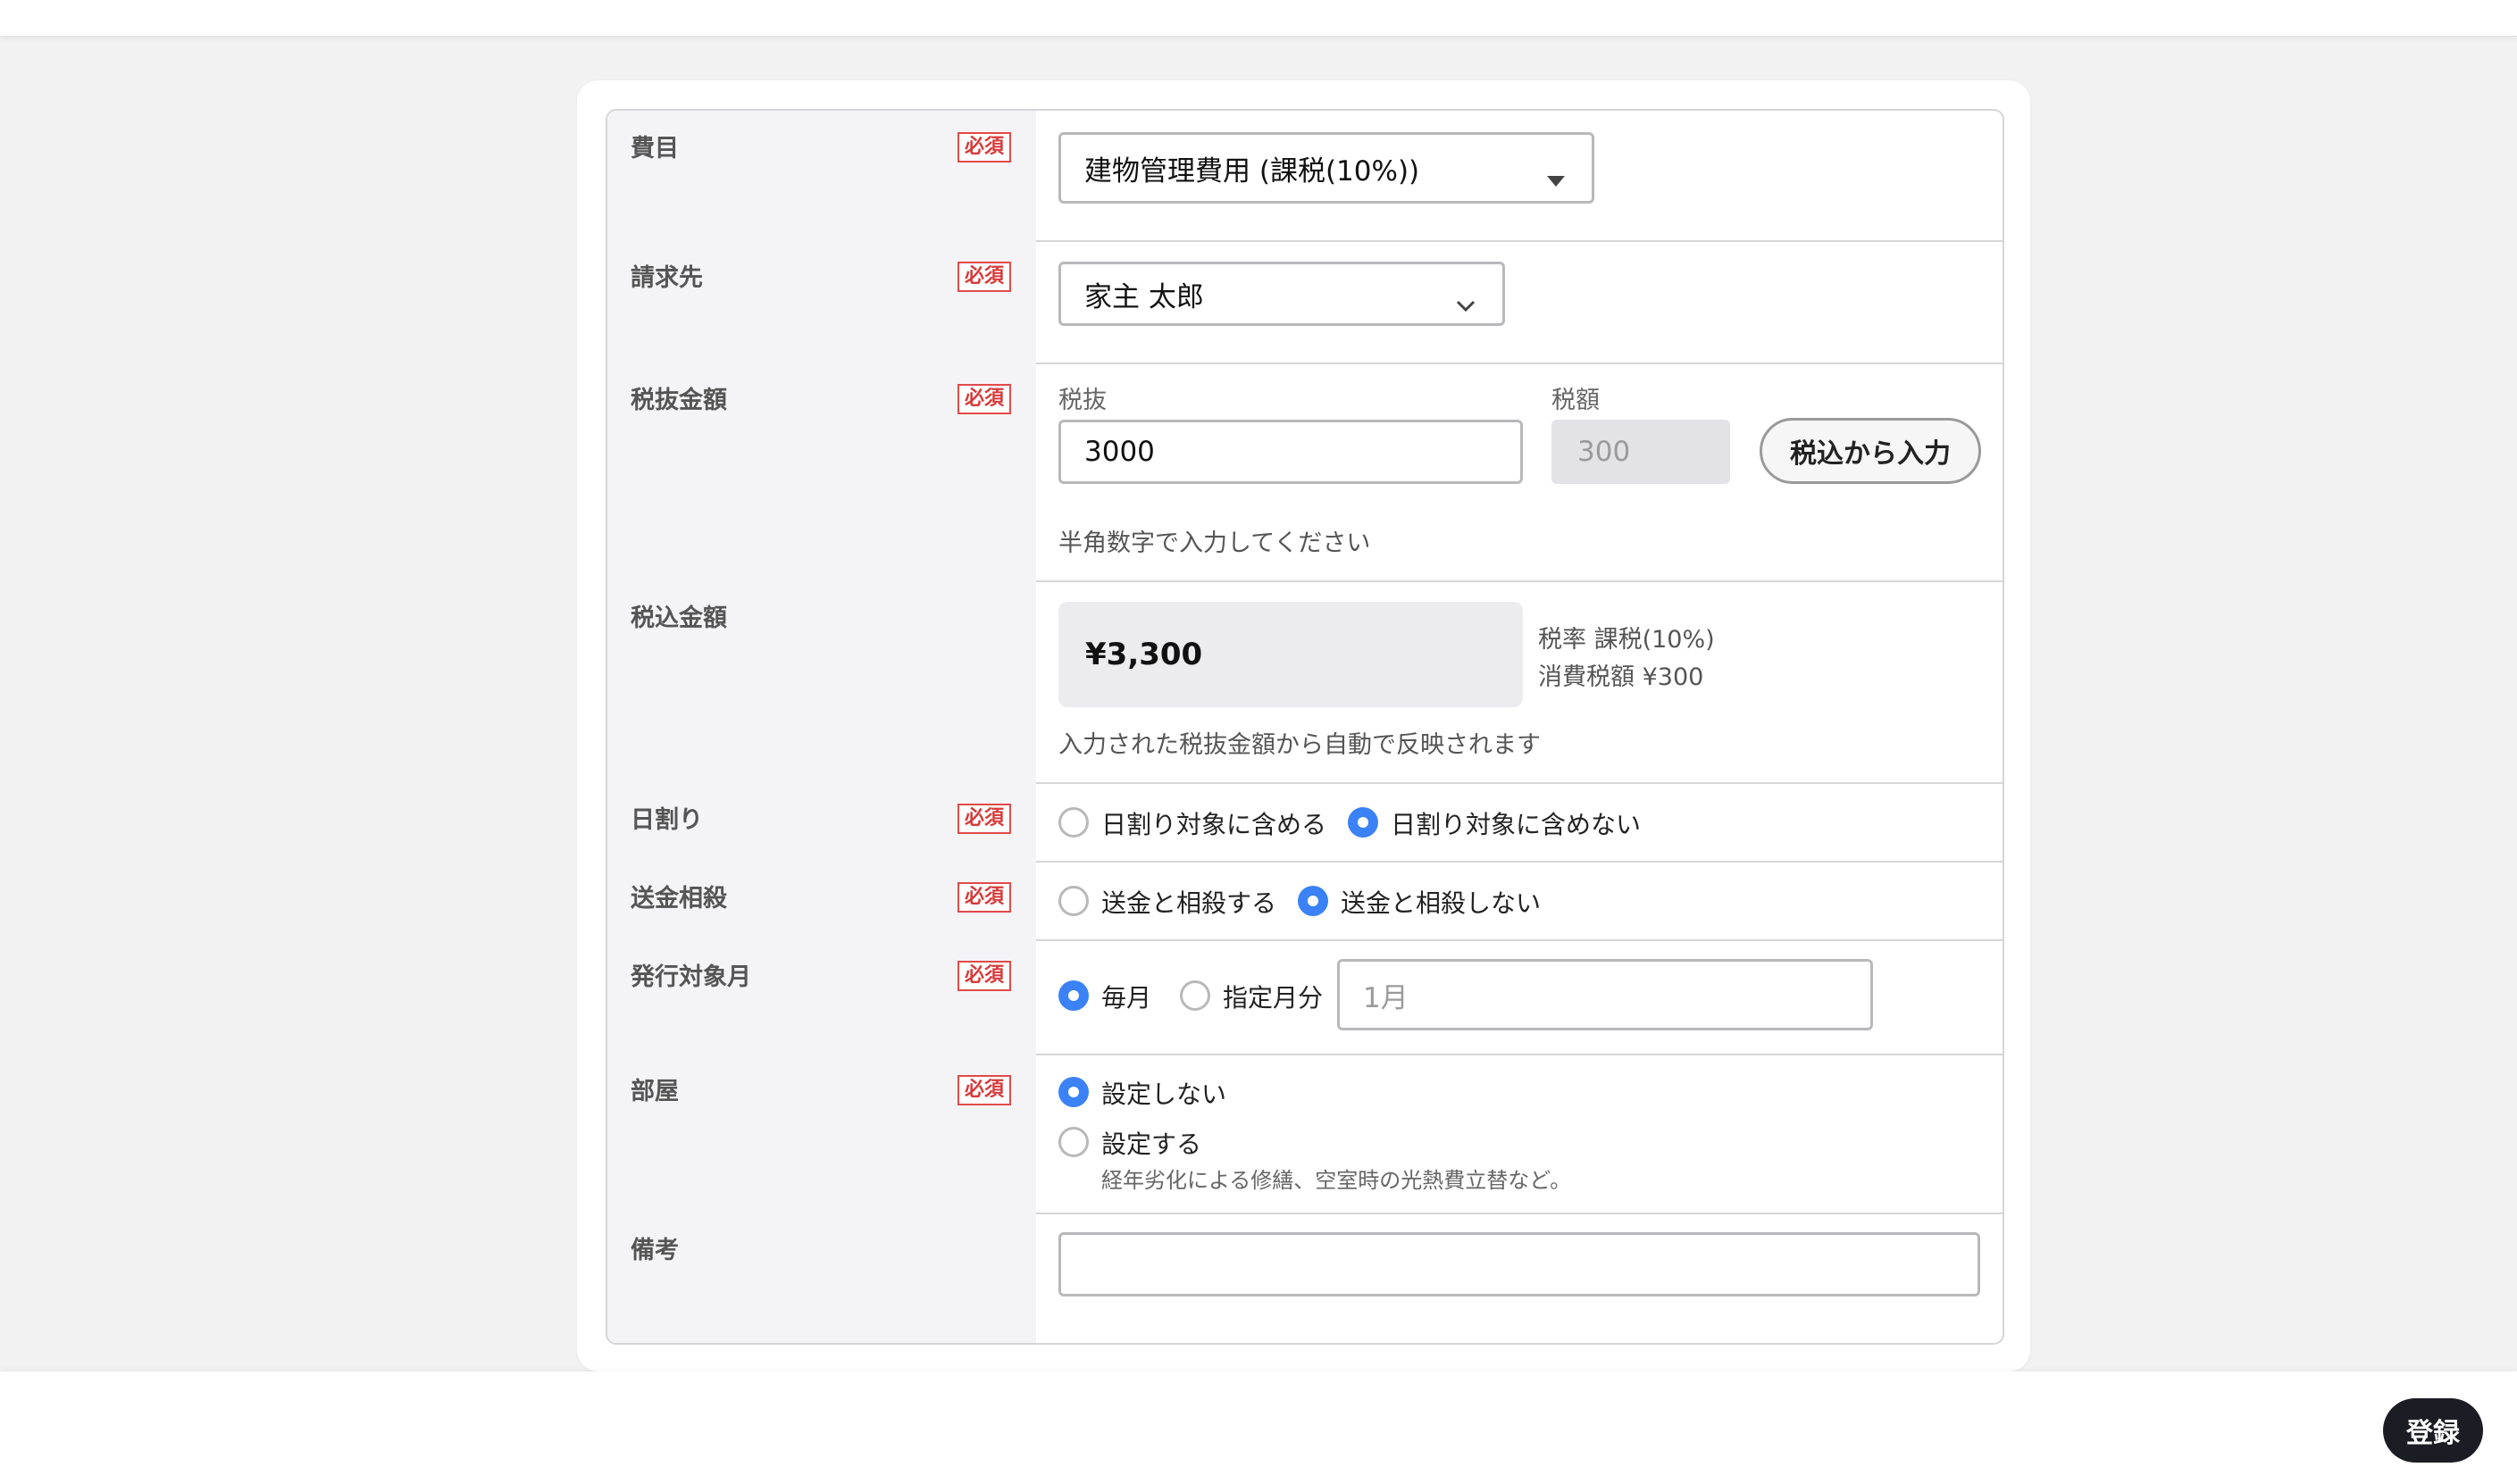 This screenshot has width=2517, height=1484. What do you see at coordinates (1164, 1094) in the screenshot?
I see `radio-label: 設定しない` at bounding box center [1164, 1094].